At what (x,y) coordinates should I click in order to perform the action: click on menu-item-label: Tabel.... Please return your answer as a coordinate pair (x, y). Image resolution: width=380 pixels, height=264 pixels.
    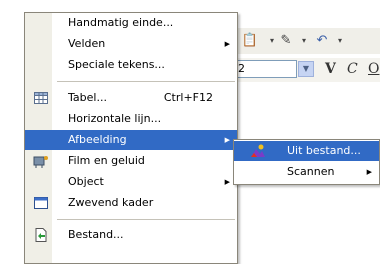
    Looking at the image, I should click on (87, 97).